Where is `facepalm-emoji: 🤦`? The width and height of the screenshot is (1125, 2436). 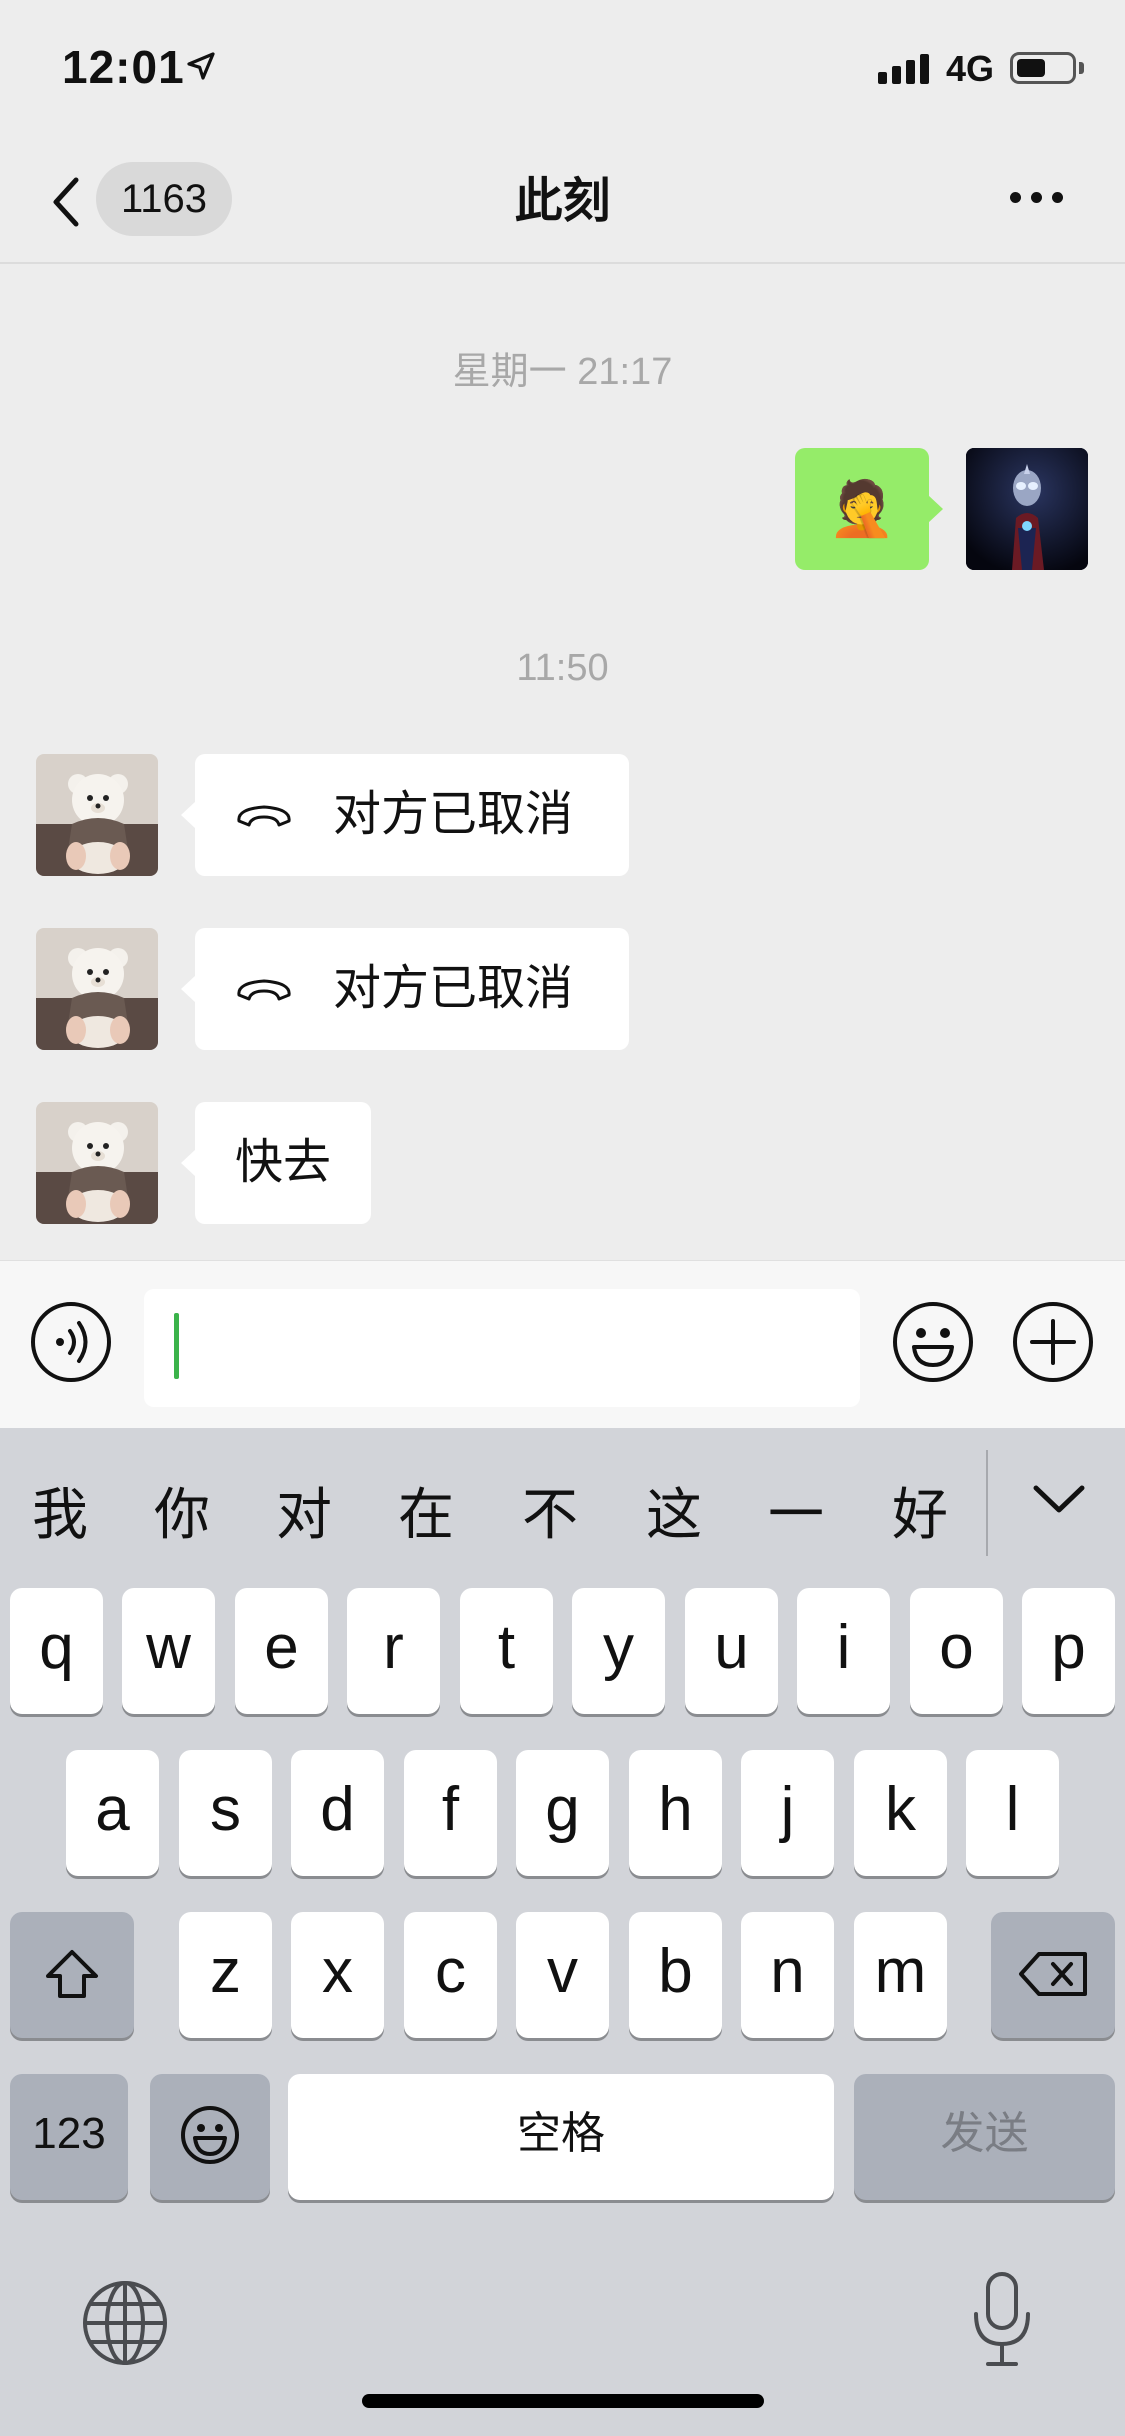 facepalm-emoji: 🤦 is located at coordinates (862, 509).